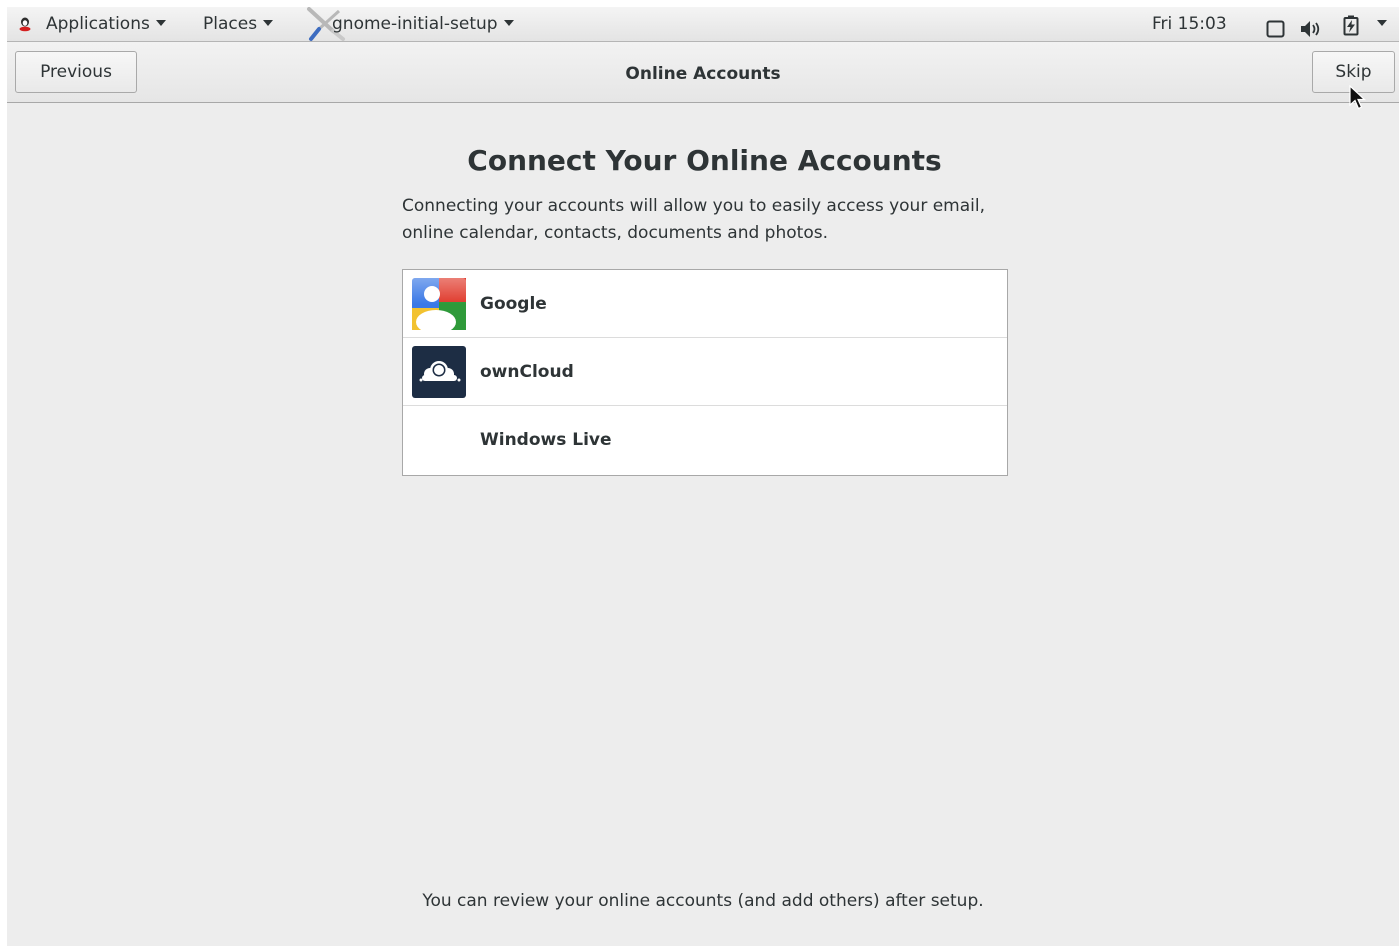 The image size is (1399, 946). What do you see at coordinates (25, 26) in the screenshot?
I see `applications-icon` at bounding box center [25, 26].